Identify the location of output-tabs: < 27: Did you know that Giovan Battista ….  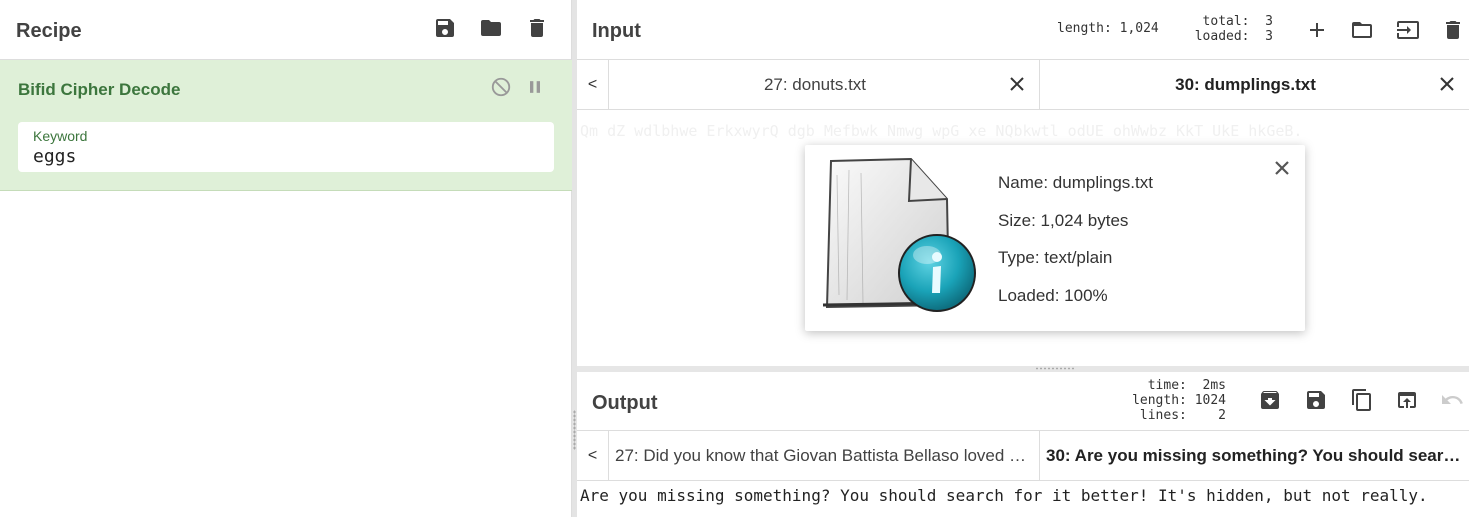
(1023, 456).